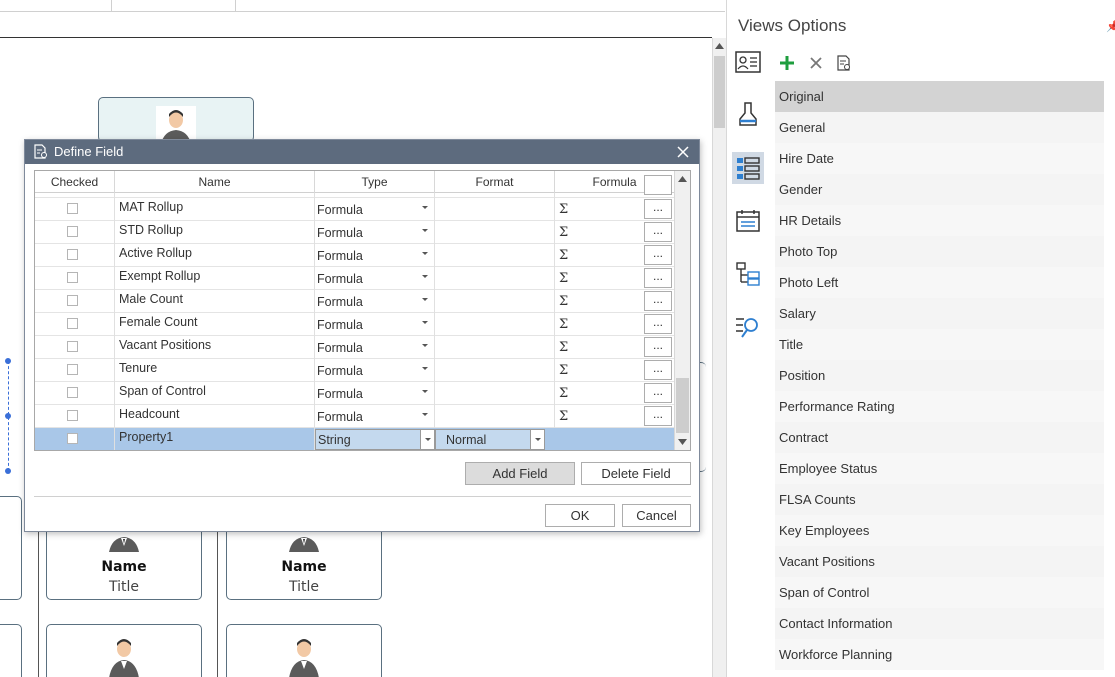 This screenshot has height=677, width=1115. Describe the element at coordinates (427, 439) in the screenshot. I see `dropdown-button` at that location.